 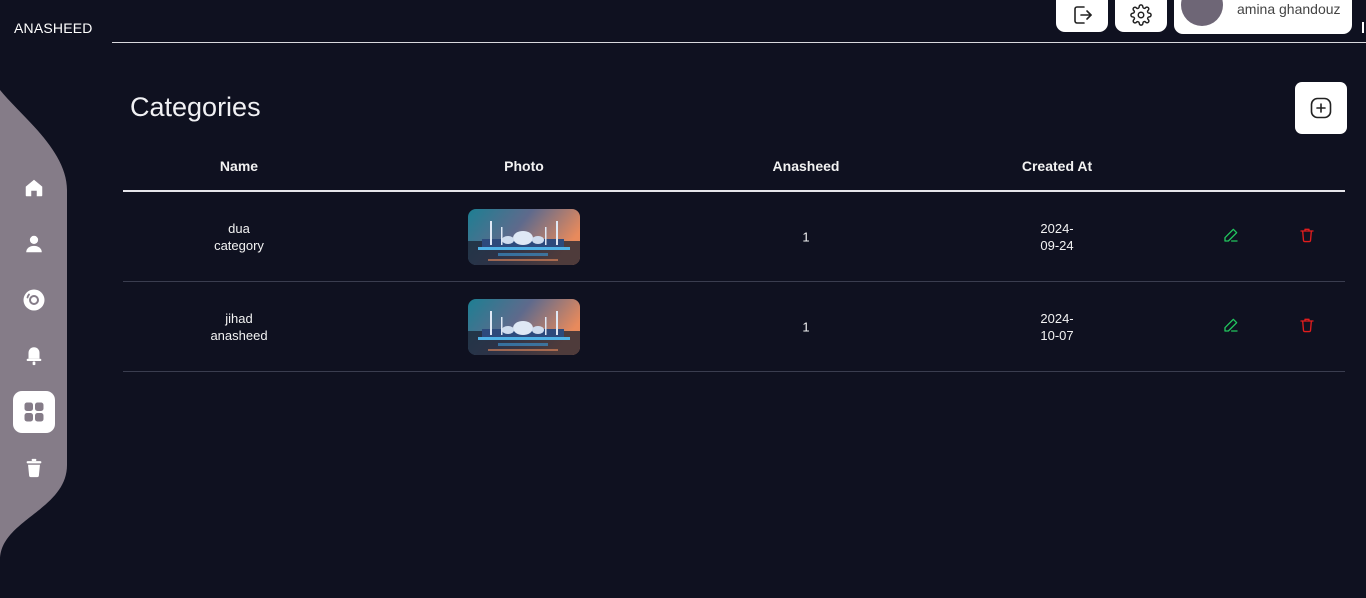 I want to click on table-row: jihad anasheed 1 2024- 10-07, so click(x=734, y=327).